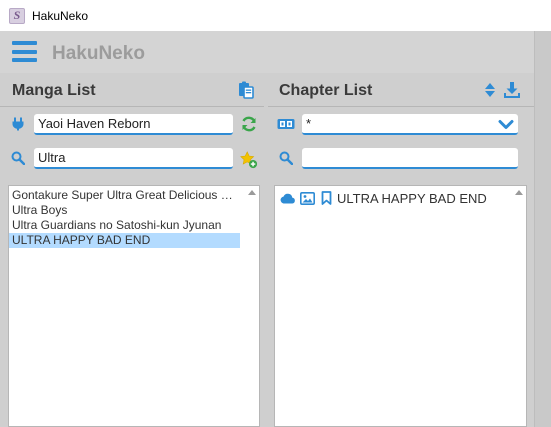  Describe the element at coordinates (512, 90) in the screenshot. I see `download-icon` at that location.